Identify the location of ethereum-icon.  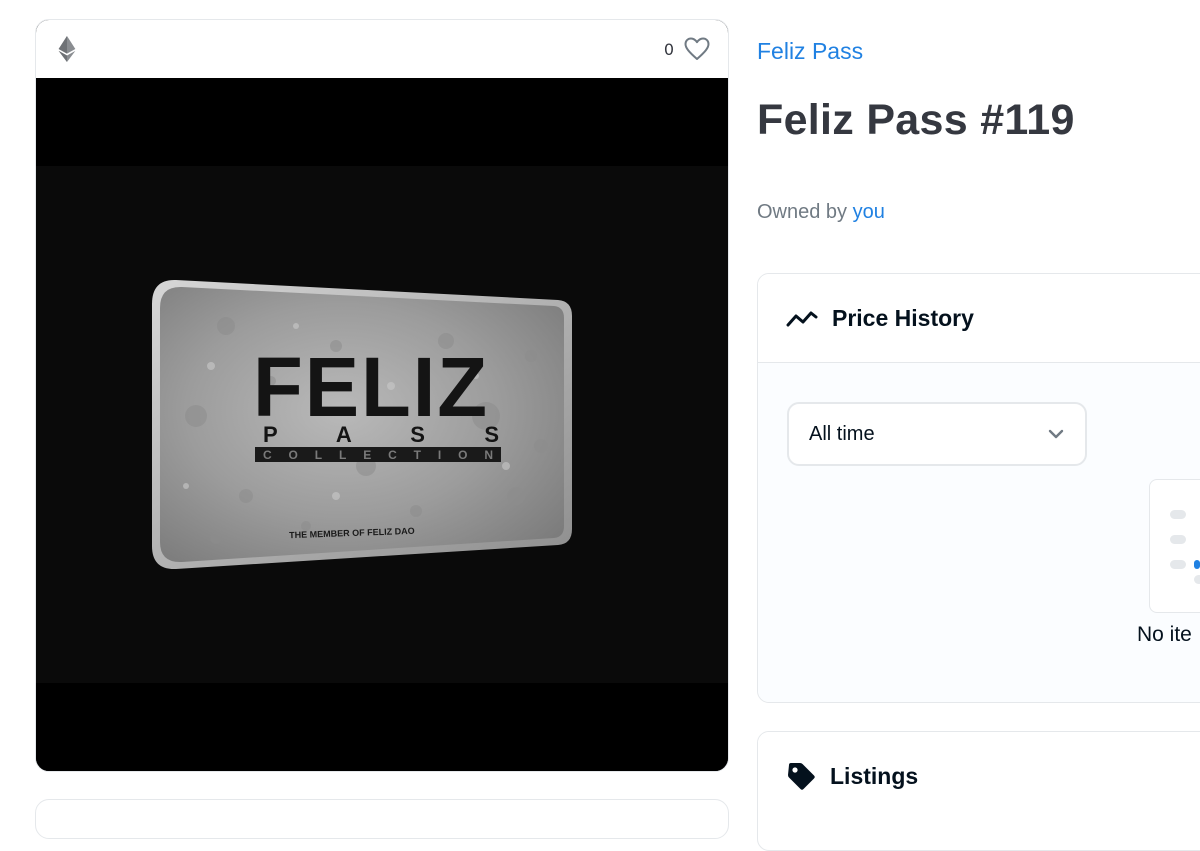
(67, 49).